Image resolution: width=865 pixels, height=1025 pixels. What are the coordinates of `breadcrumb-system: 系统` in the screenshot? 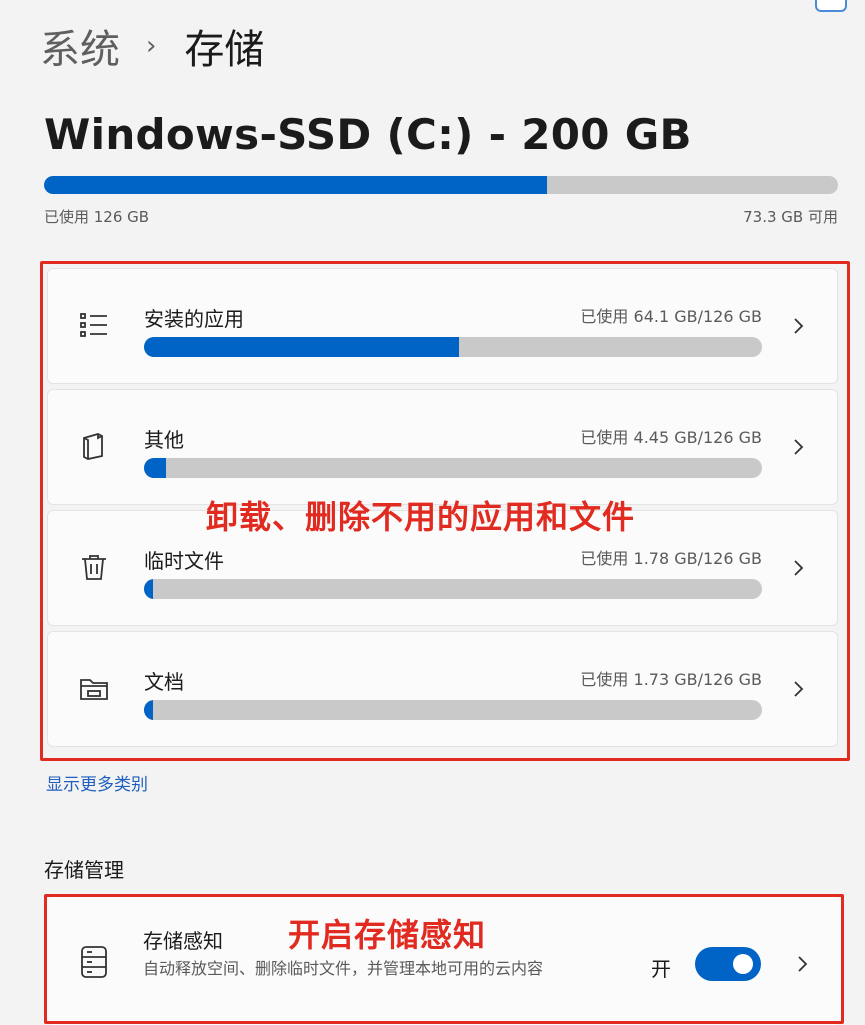 It's located at (80, 46).